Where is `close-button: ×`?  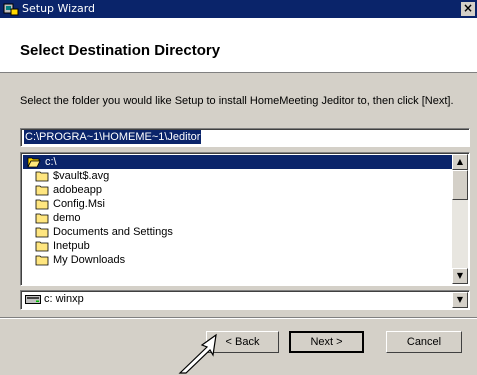 close-button: × is located at coordinates (468, 9).